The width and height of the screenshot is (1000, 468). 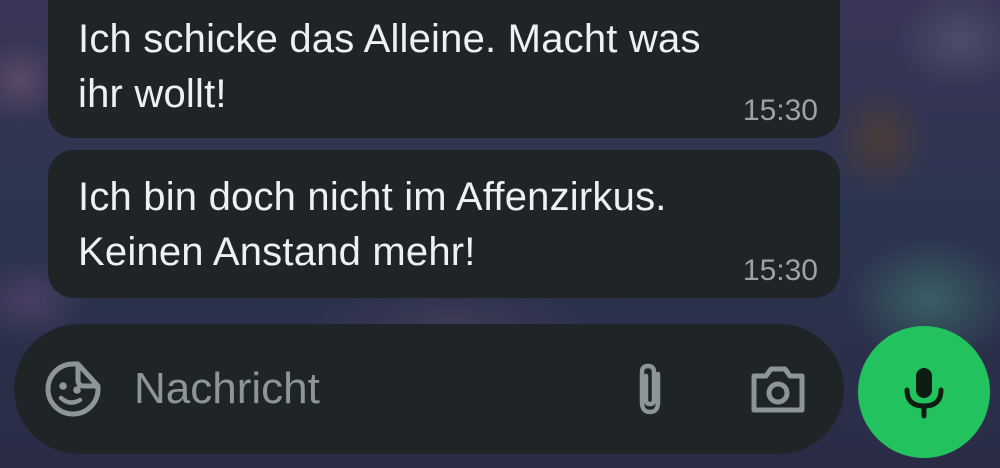 I want to click on camera-icon, so click(x=778, y=389).